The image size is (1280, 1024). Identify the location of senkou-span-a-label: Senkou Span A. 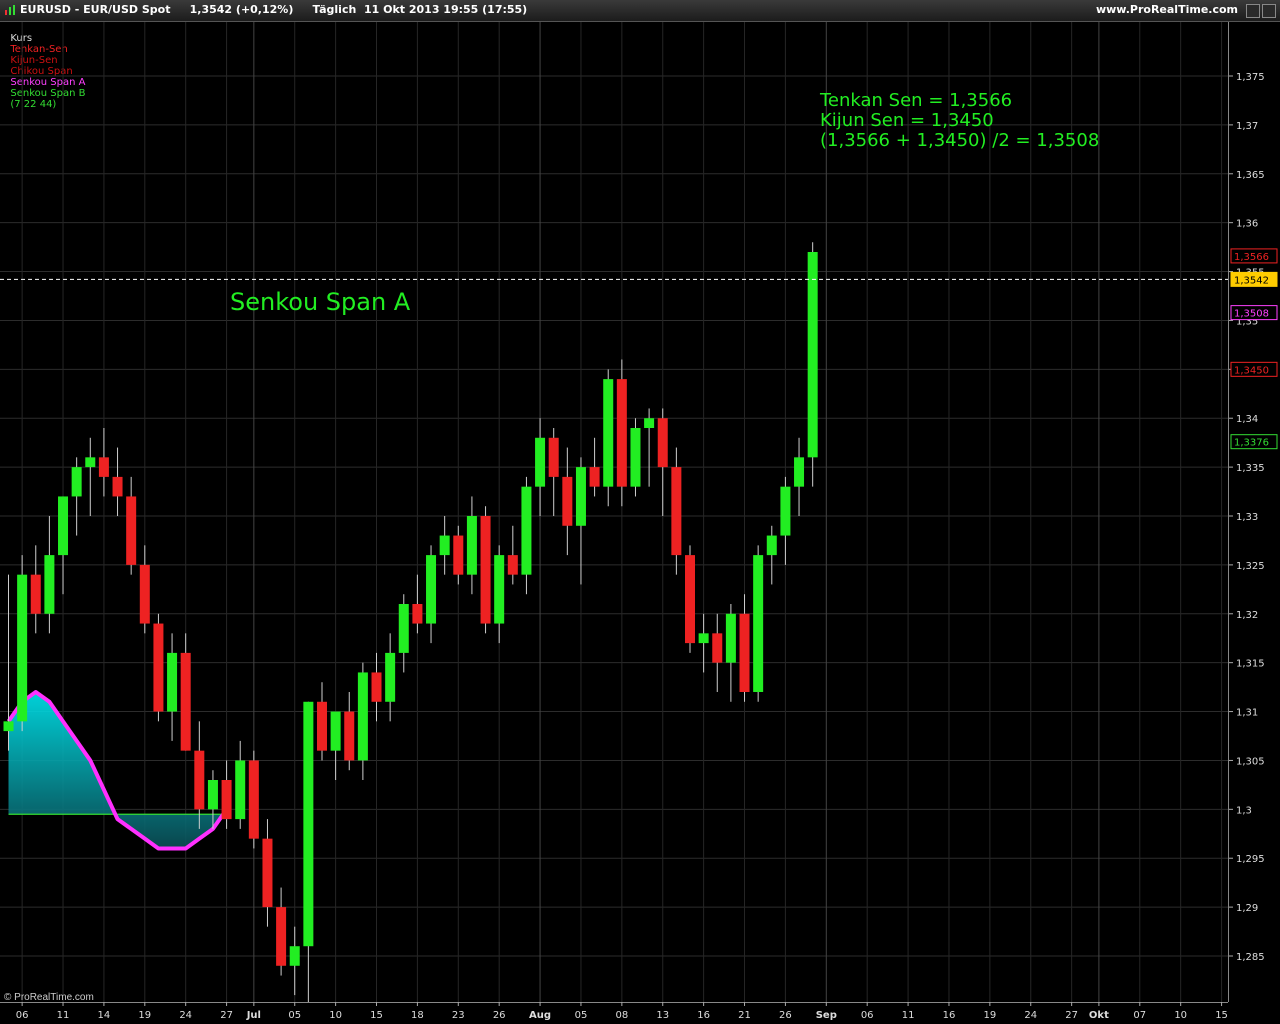
(320, 302).